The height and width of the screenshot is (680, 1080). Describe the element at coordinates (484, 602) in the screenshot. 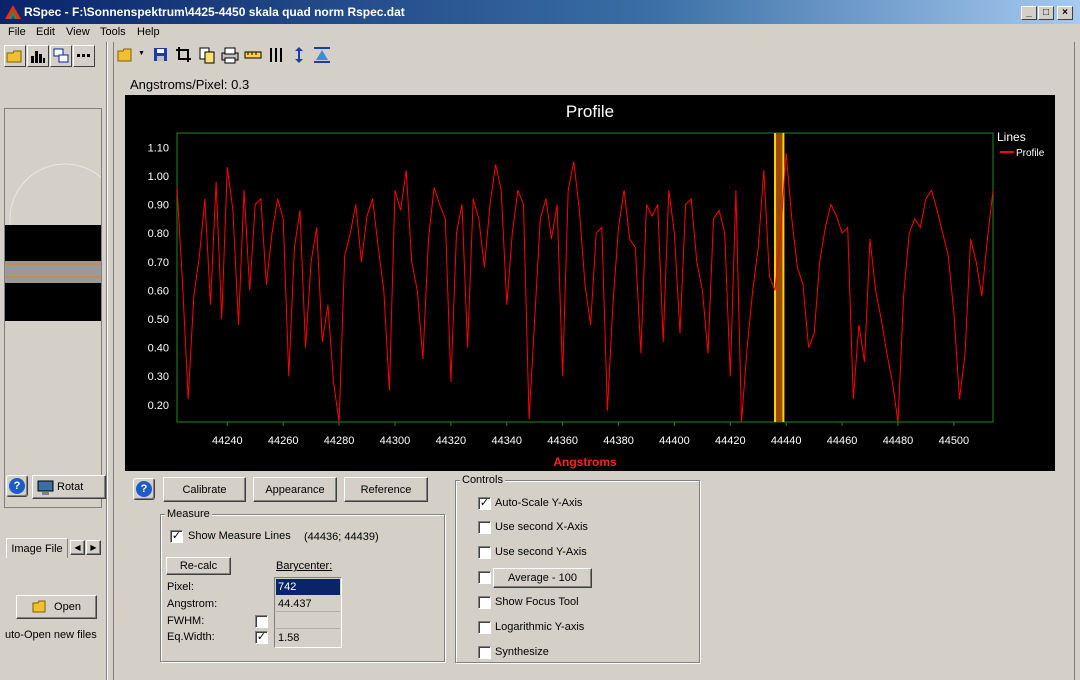

I see `focus-tool-checkbox` at that location.